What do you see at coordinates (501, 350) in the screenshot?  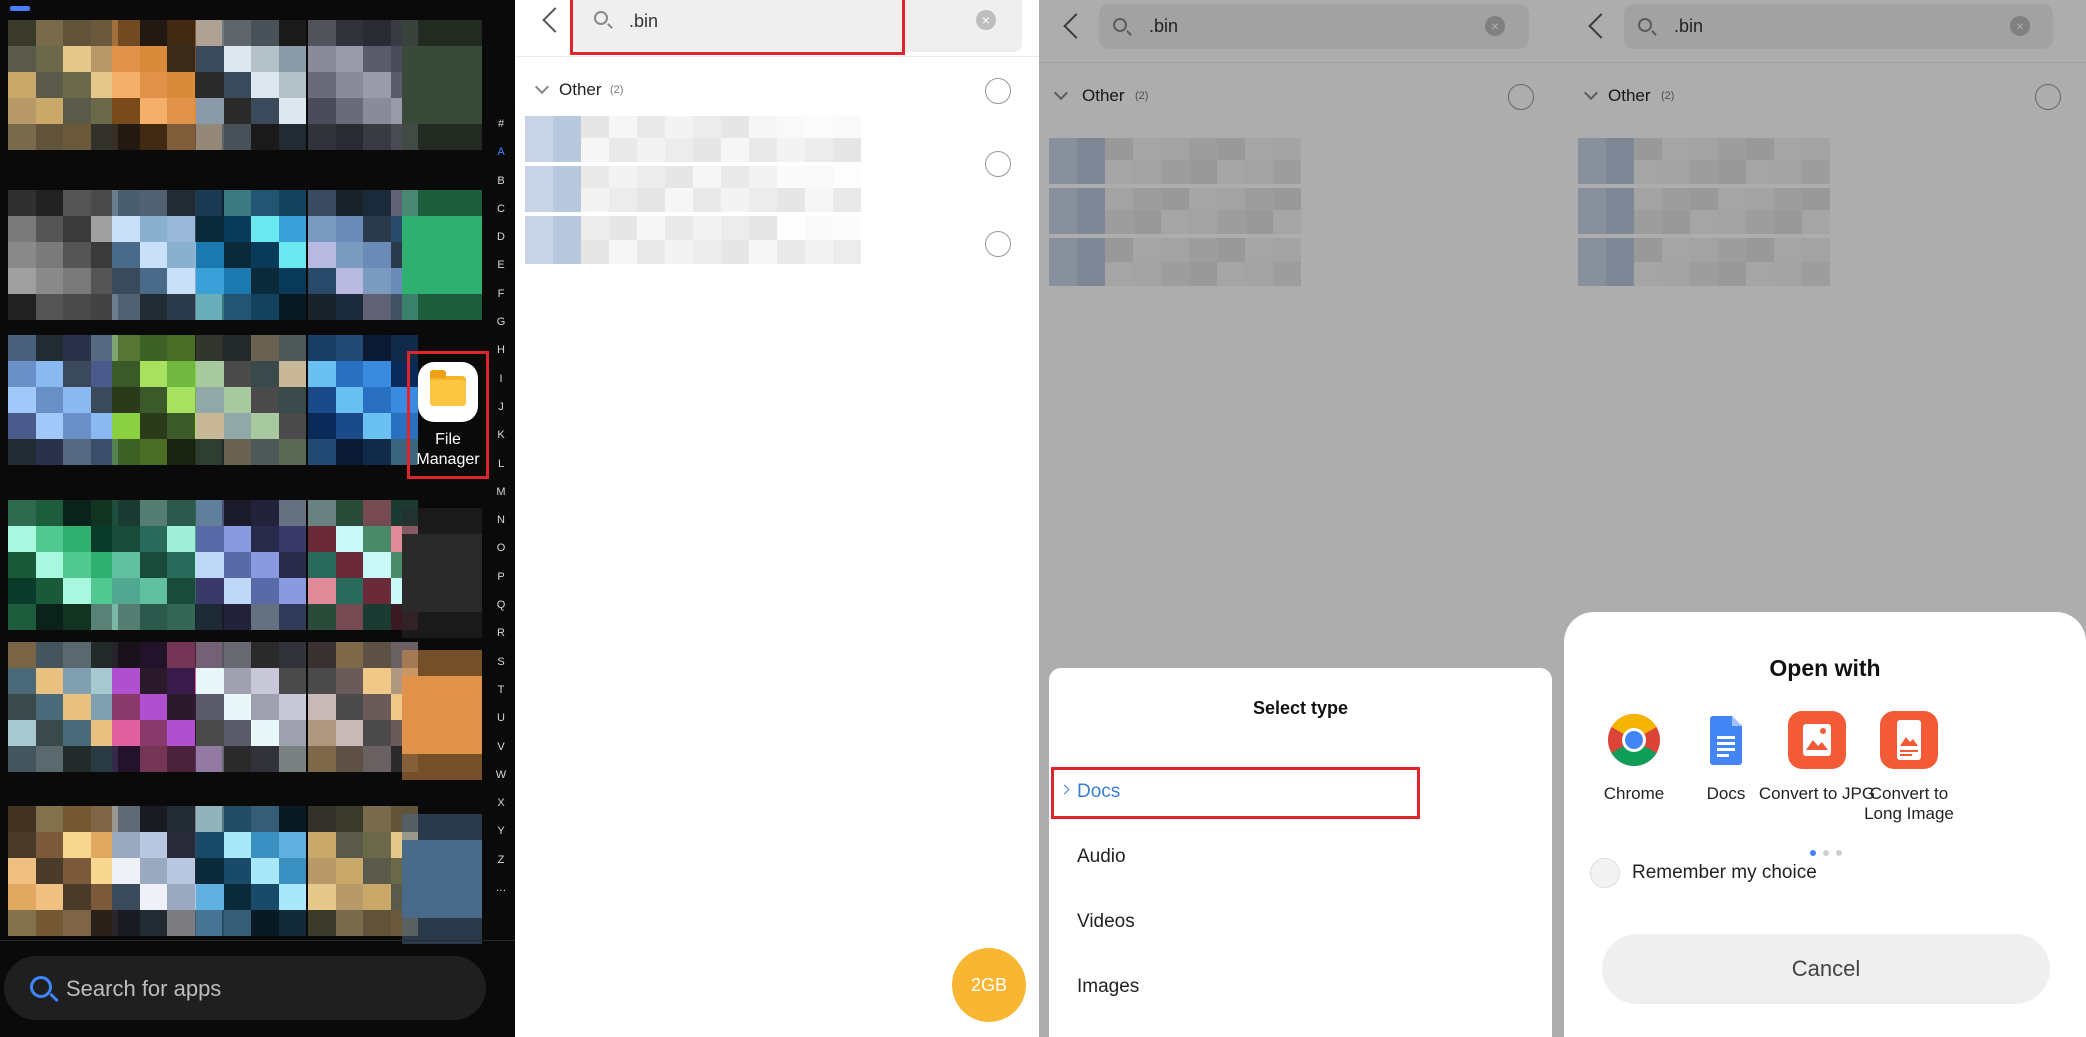 I see `alphabet-letter: H` at bounding box center [501, 350].